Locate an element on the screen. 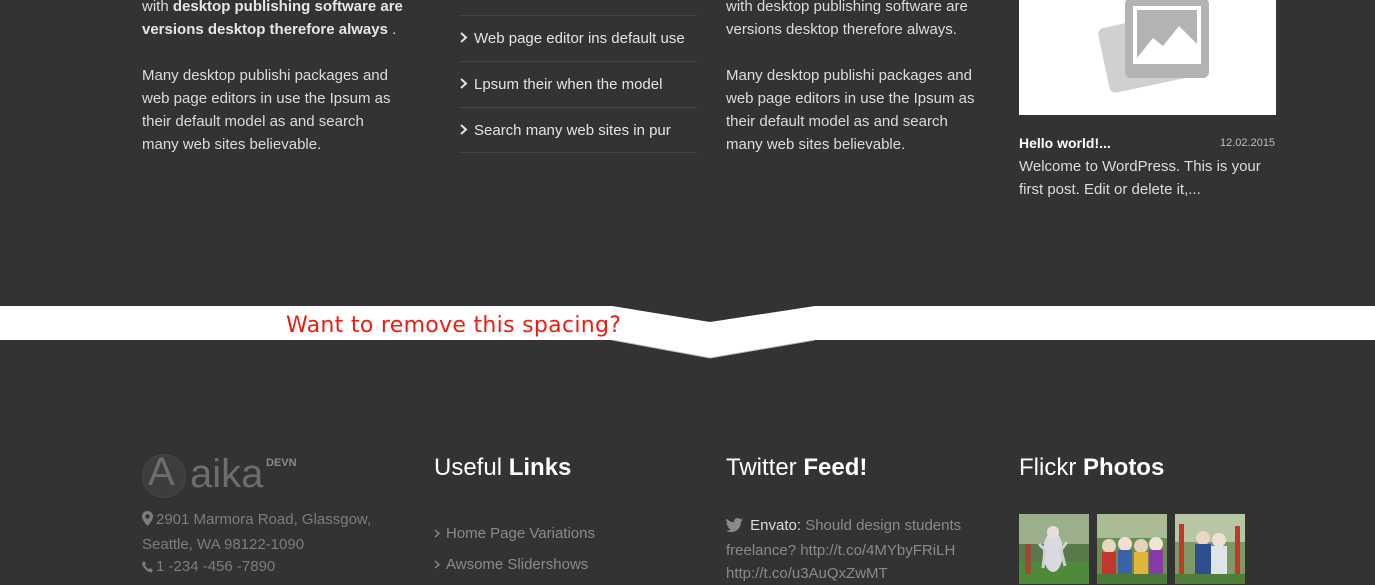 Image resolution: width=1375 pixels, height=585 pixels. footer-link-label: Awsome Slidershows is located at coordinates (517, 564).